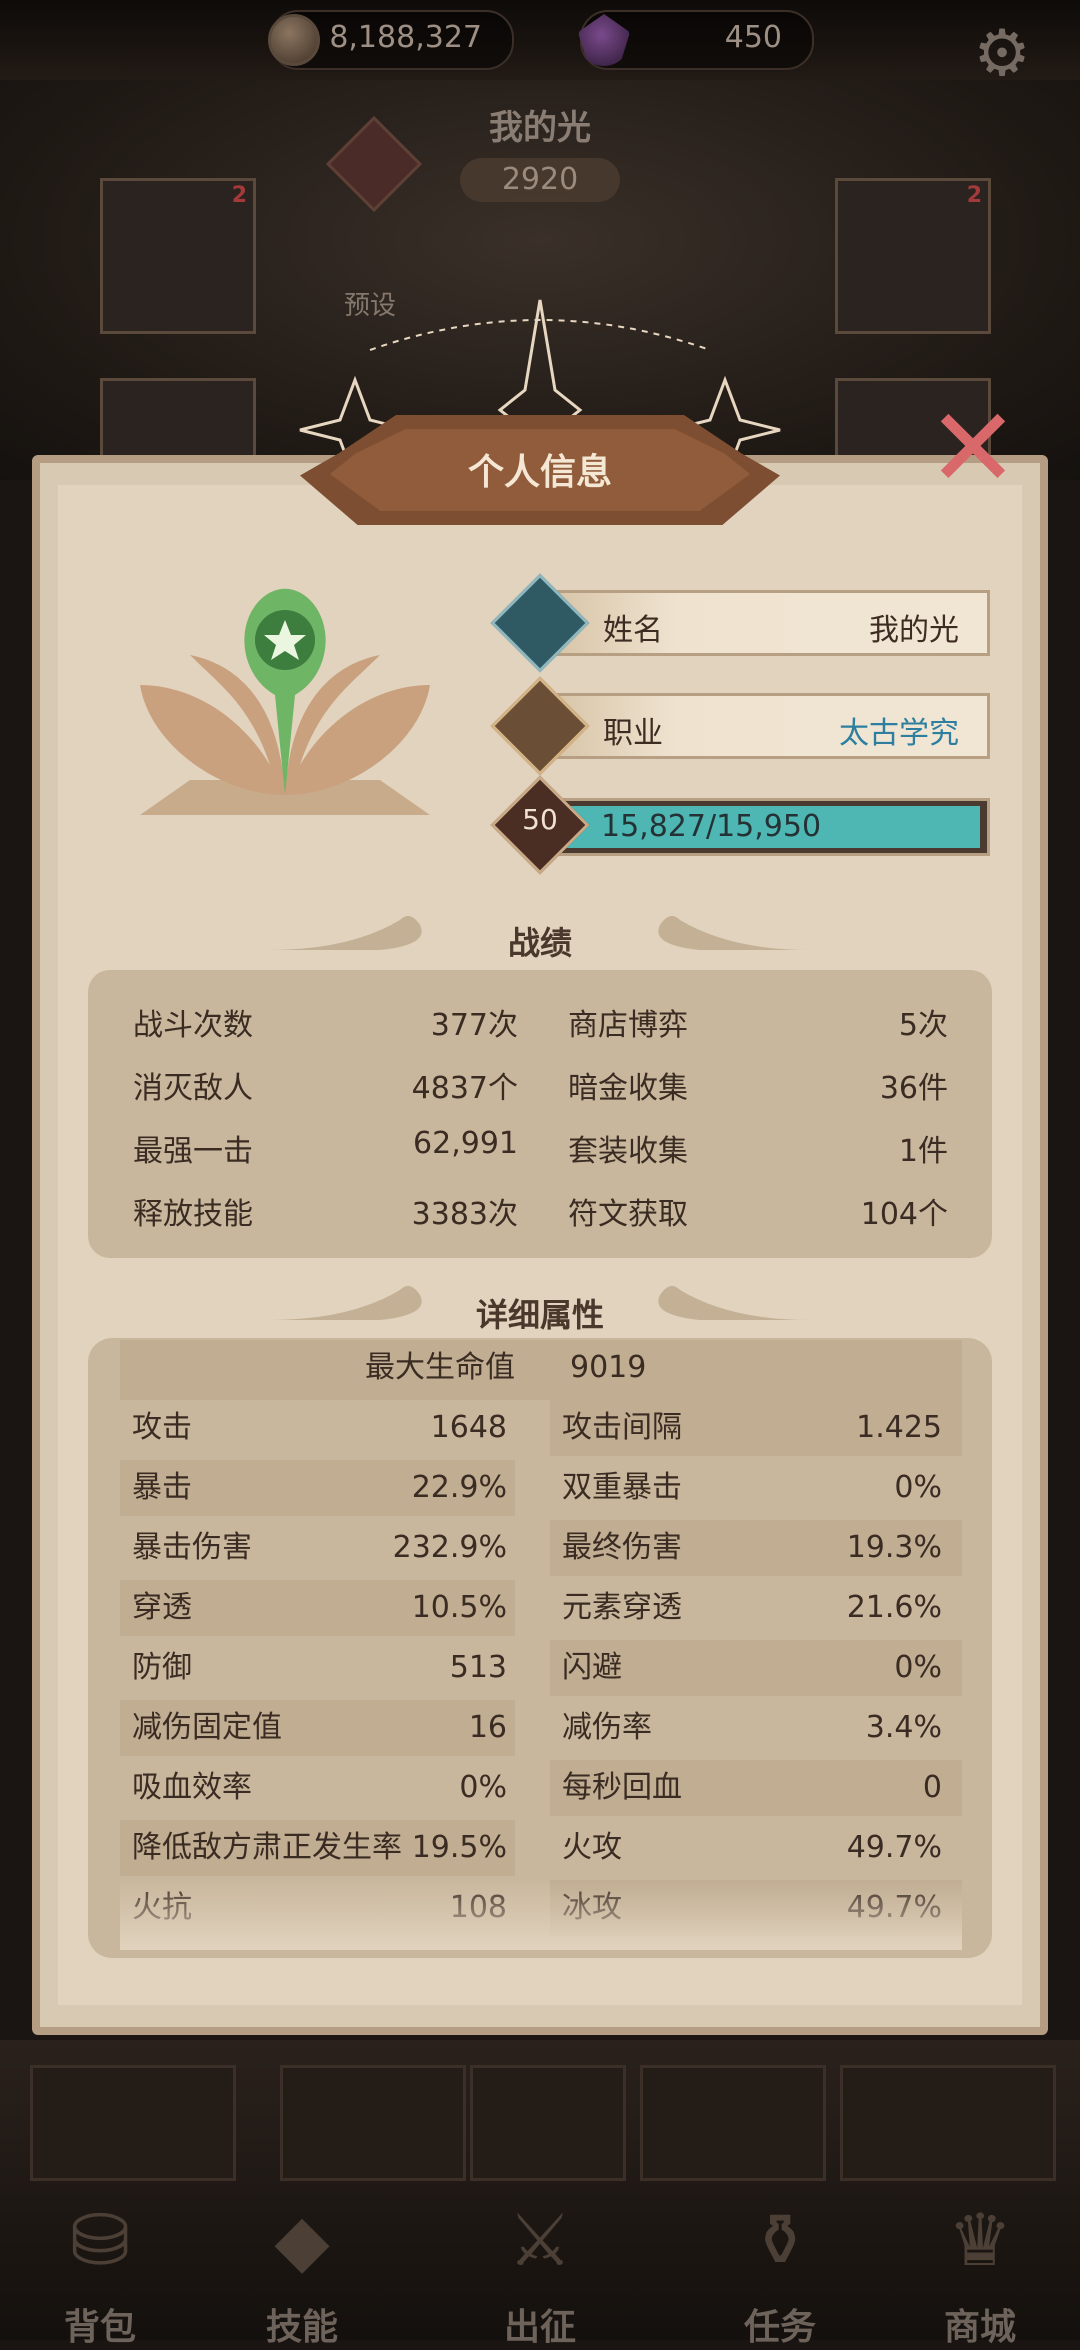 The width and height of the screenshot is (1080, 2350). I want to click on equipment-slot-right: 2, so click(913, 256).